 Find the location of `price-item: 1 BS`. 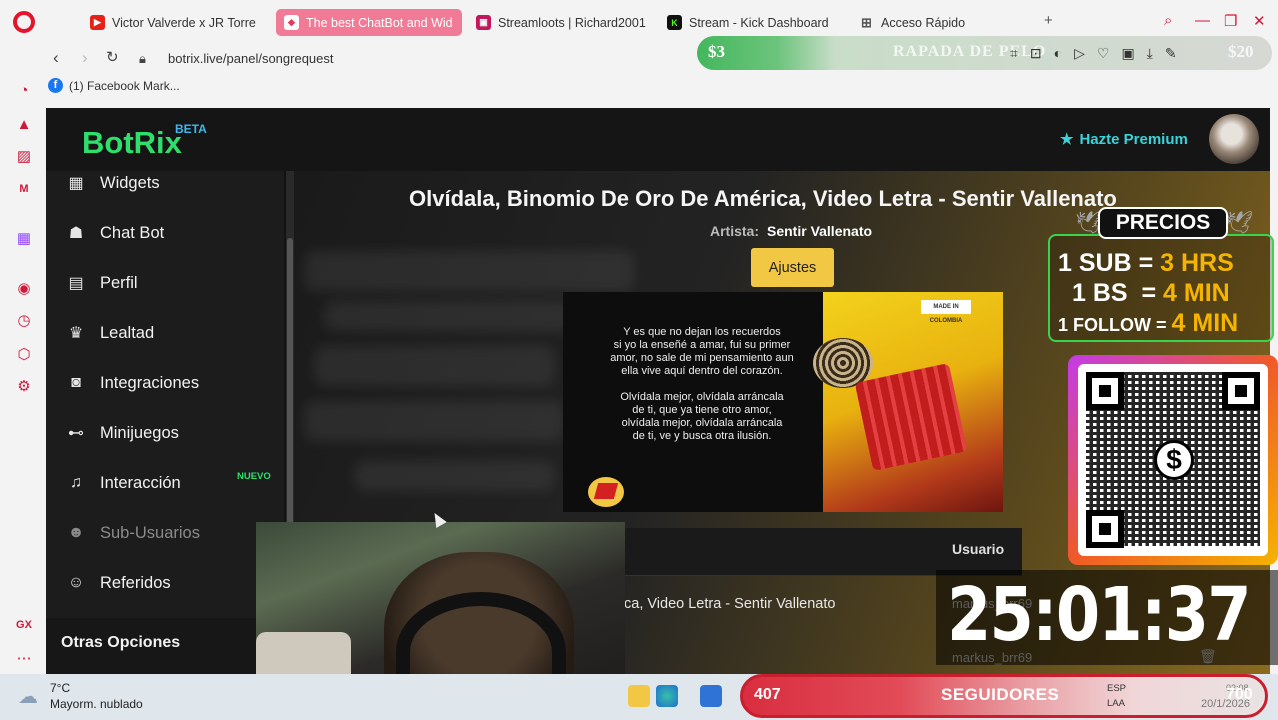

price-item: 1 BS is located at coordinates (1100, 293).